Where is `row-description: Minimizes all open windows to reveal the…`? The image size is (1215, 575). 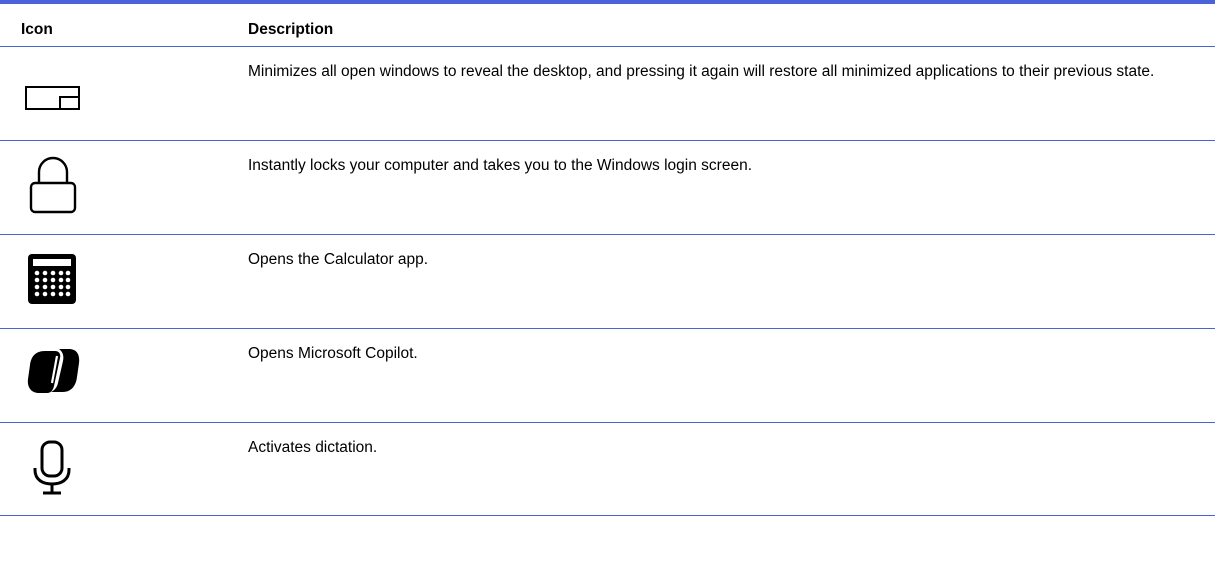 row-description: Minimizes all open windows to reveal the… is located at coordinates (701, 71).